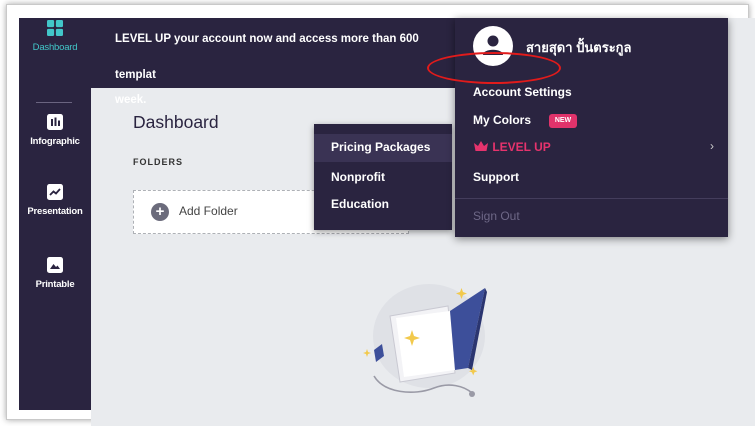 Image resolution: width=755 pixels, height=426 pixels. Describe the element at coordinates (54, 102) in the screenshot. I see `sidebar-divider` at that location.